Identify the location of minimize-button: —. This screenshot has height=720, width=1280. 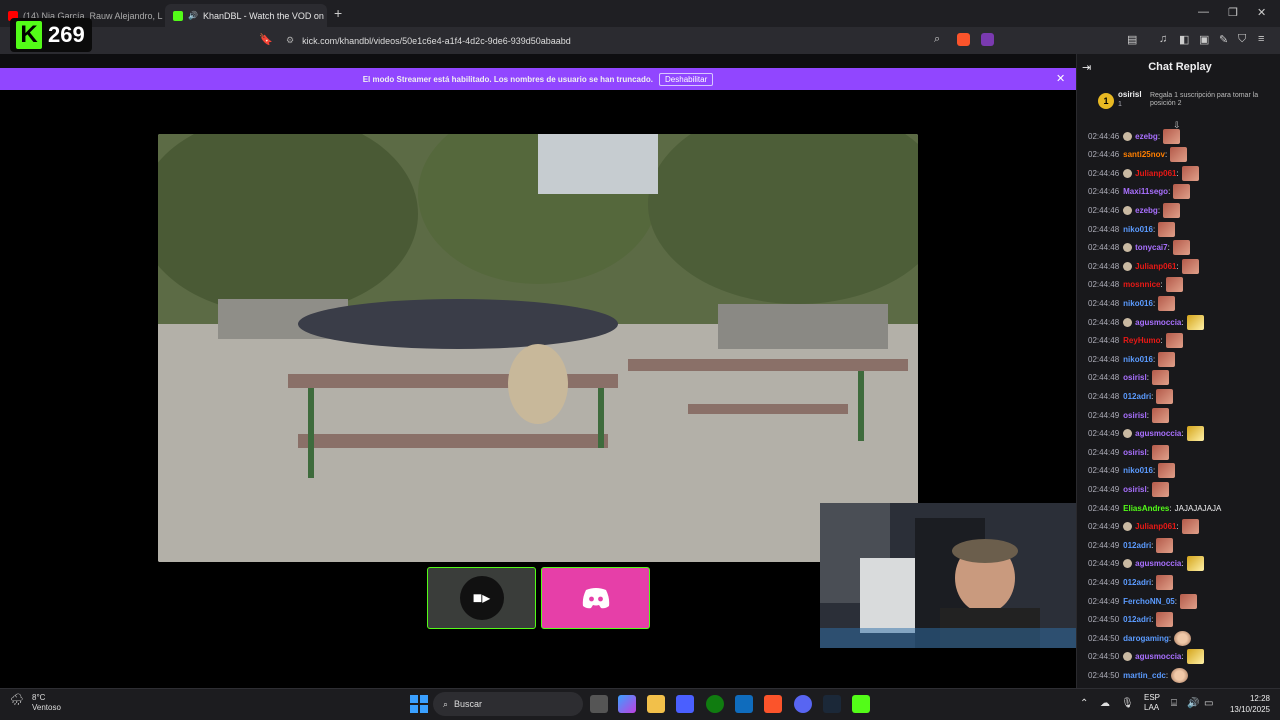
(1203, 12).